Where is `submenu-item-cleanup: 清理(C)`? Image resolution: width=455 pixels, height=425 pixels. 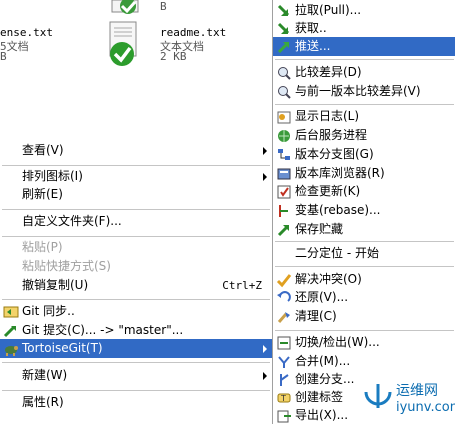 submenu-item-cleanup: 清理(C) is located at coordinates (364, 316).